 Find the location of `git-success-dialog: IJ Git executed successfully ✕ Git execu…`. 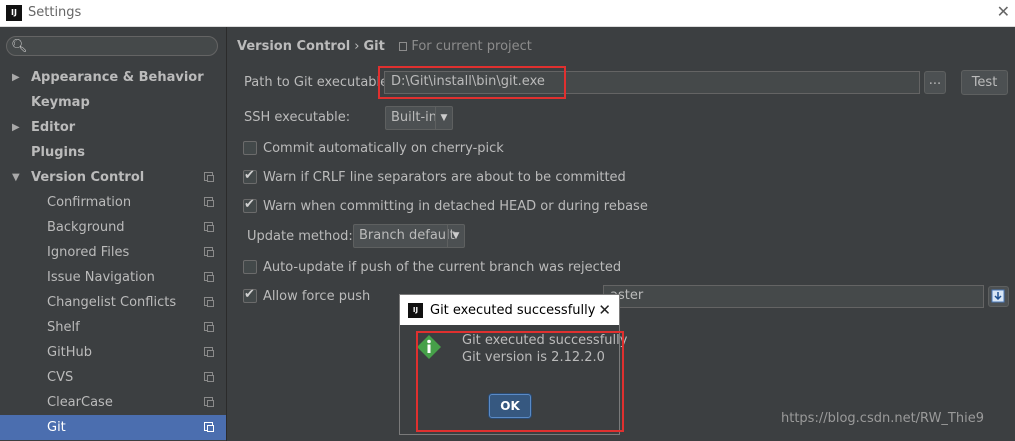

git-success-dialog: IJ Git executed successfully ✕ Git execu… is located at coordinates (513, 364).